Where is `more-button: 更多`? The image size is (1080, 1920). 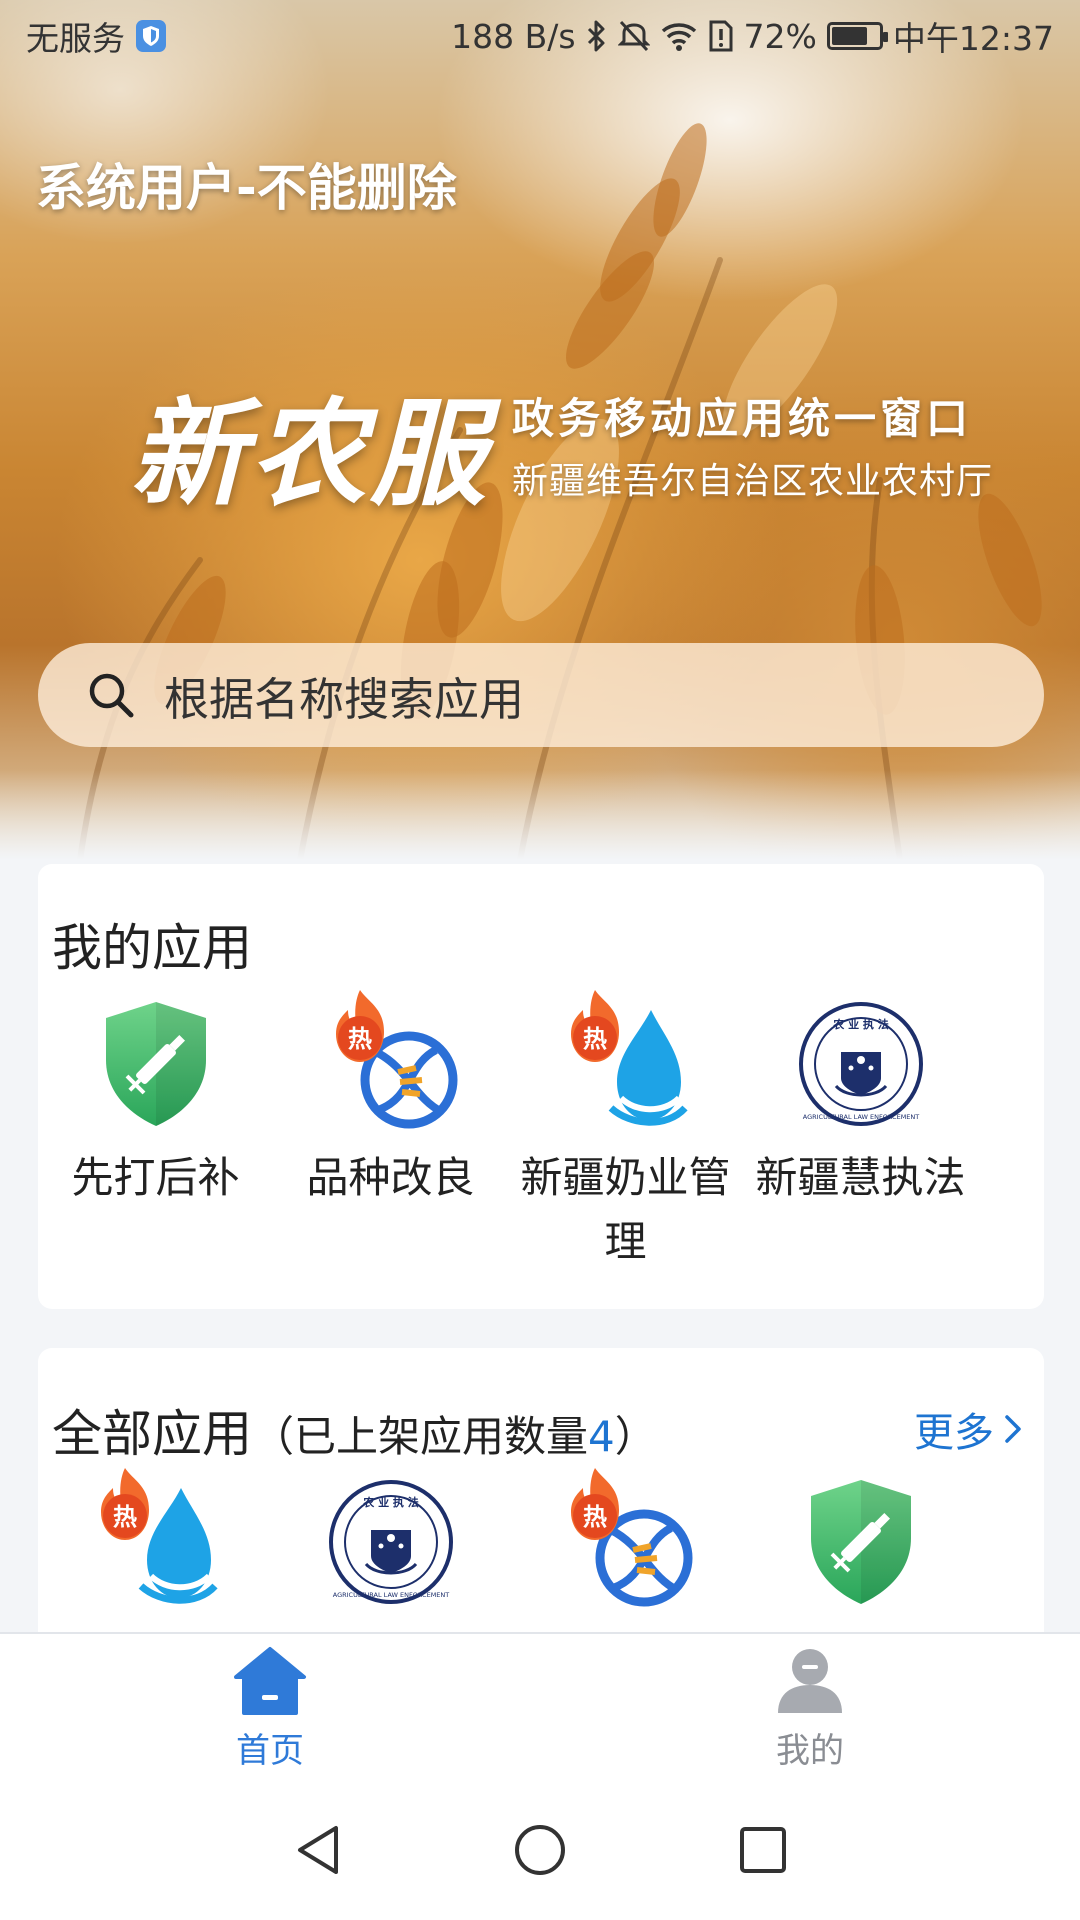 more-button: 更多 is located at coordinates (968, 1429).